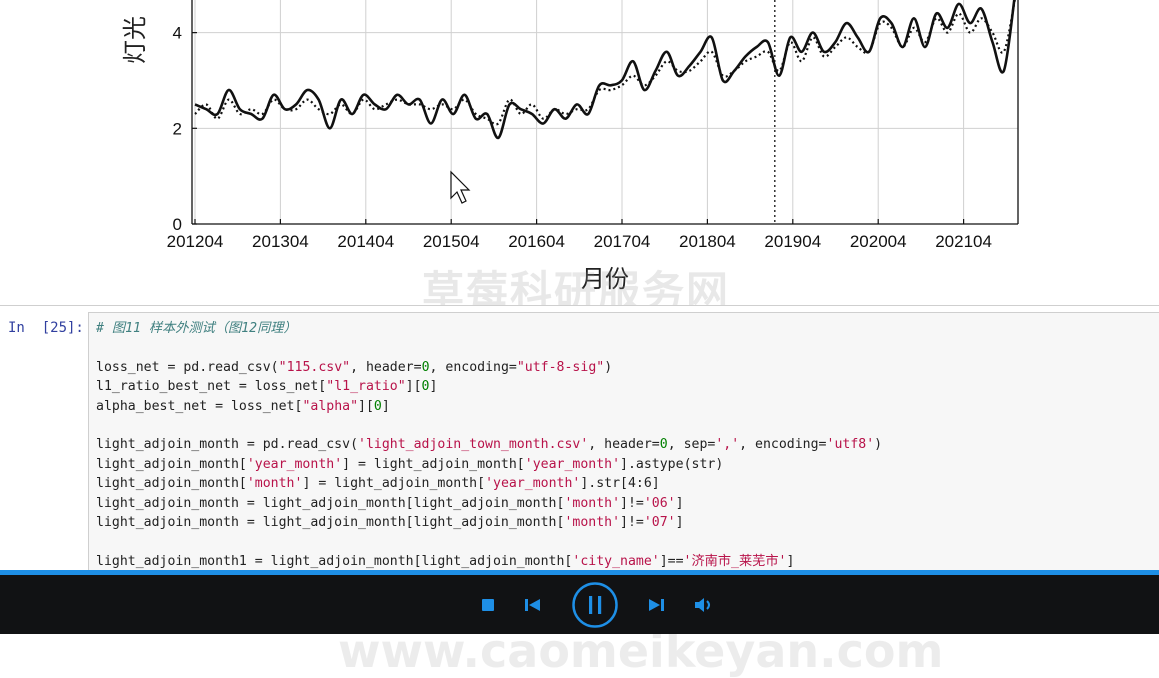  What do you see at coordinates (365, 241) in the screenshot?
I see `x-tick-label: 201404` at bounding box center [365, 241].